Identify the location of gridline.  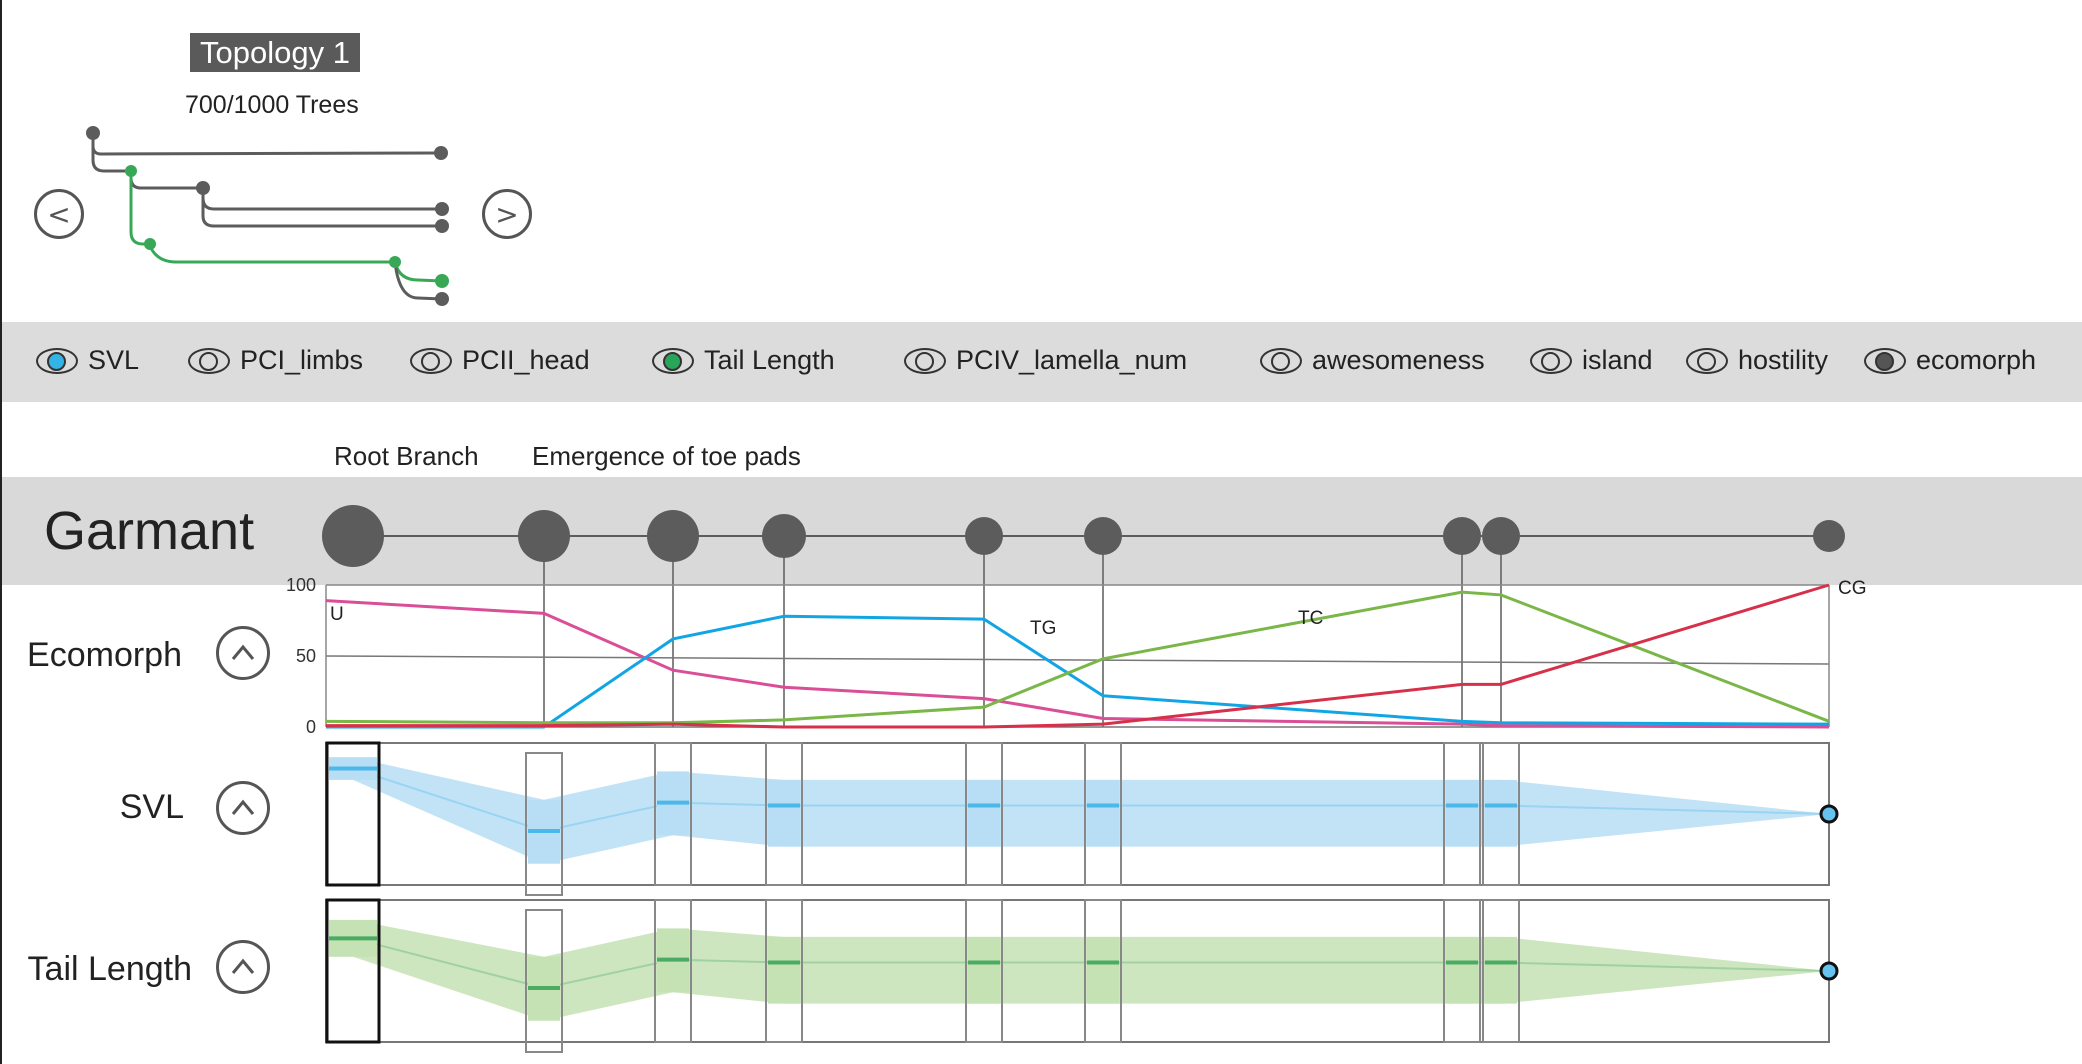
(1077, 660).